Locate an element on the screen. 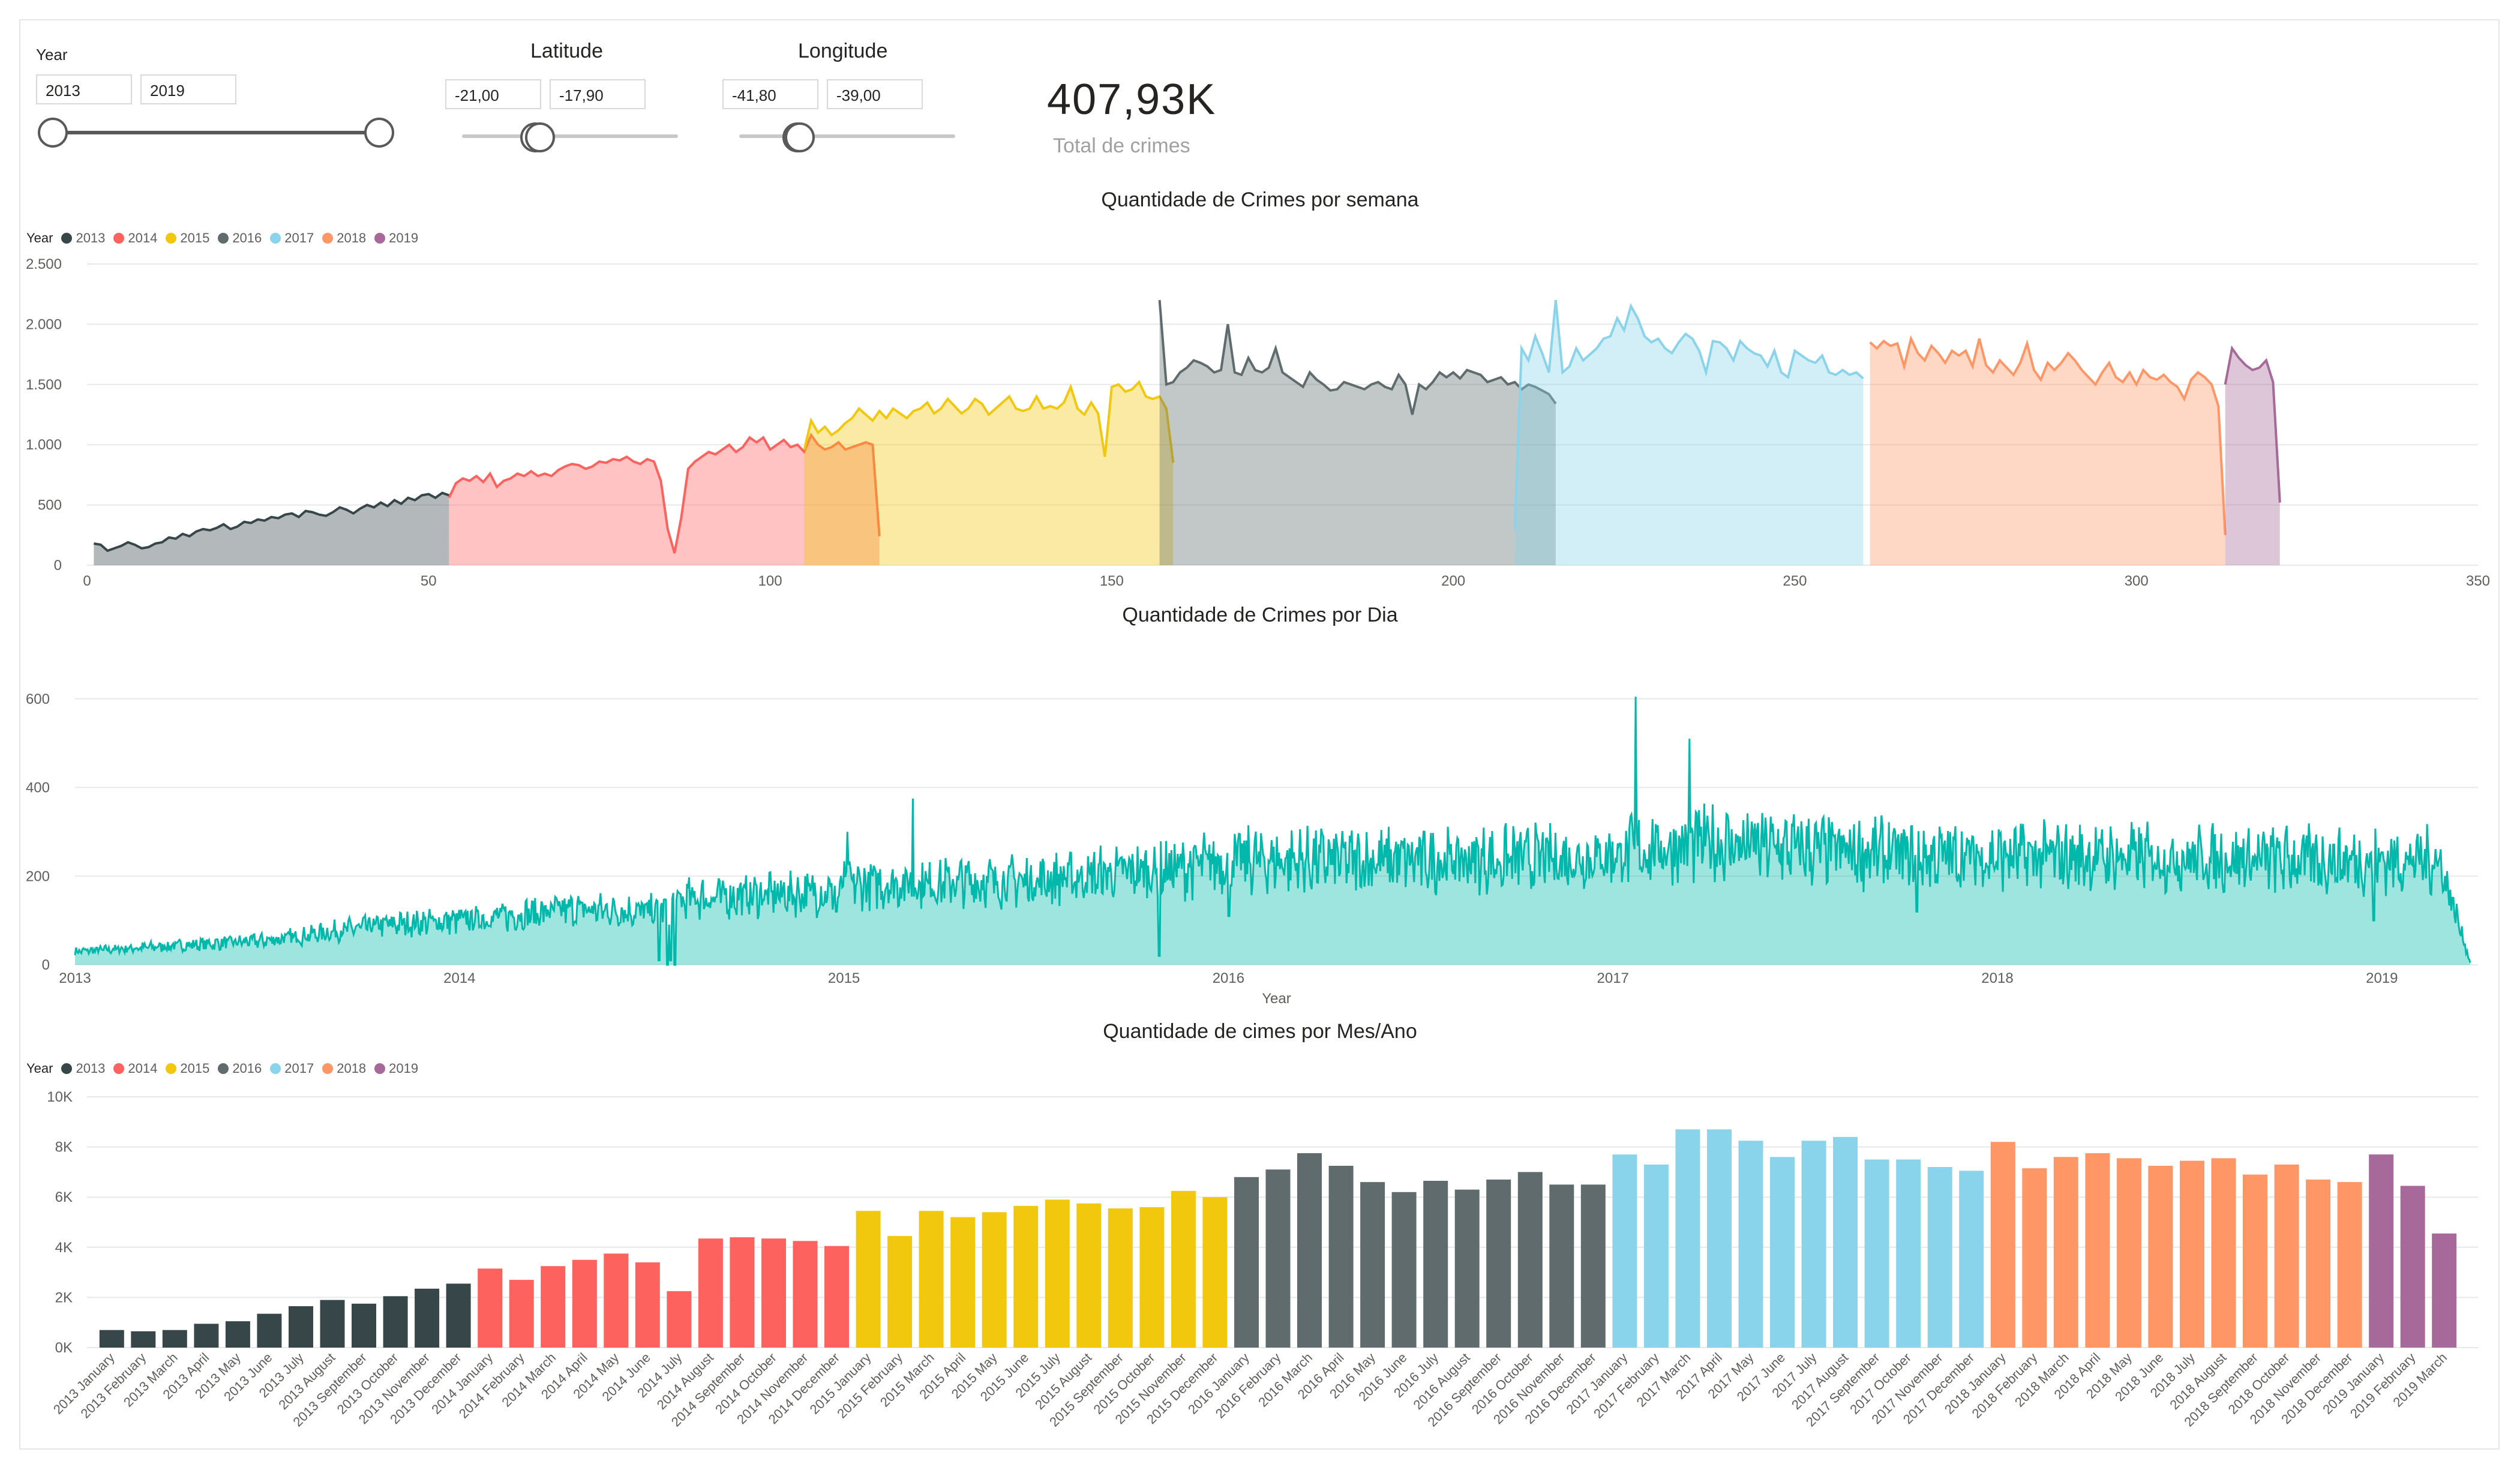 This screenshot has height=1470, width=2520. weekly-area-2018 is located at coordinates (2047, 451).